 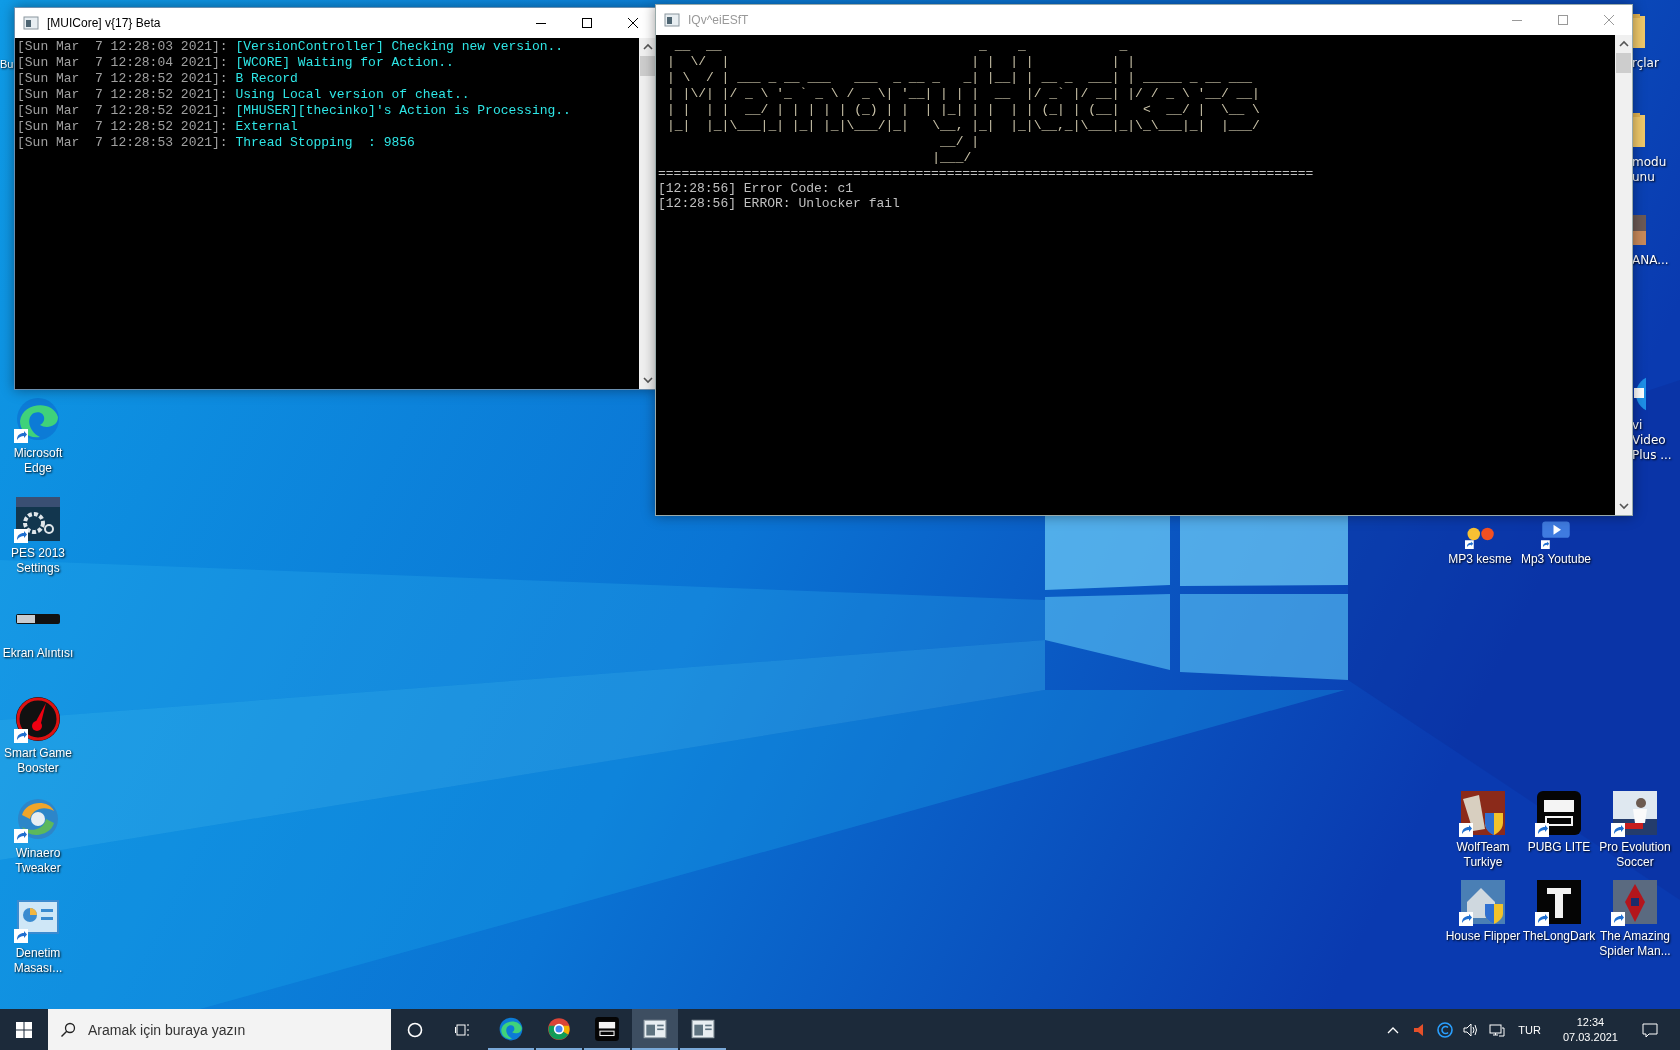 I want to click on window-title: [MUICore] v{17} Beta, so click(x=104, y=23).